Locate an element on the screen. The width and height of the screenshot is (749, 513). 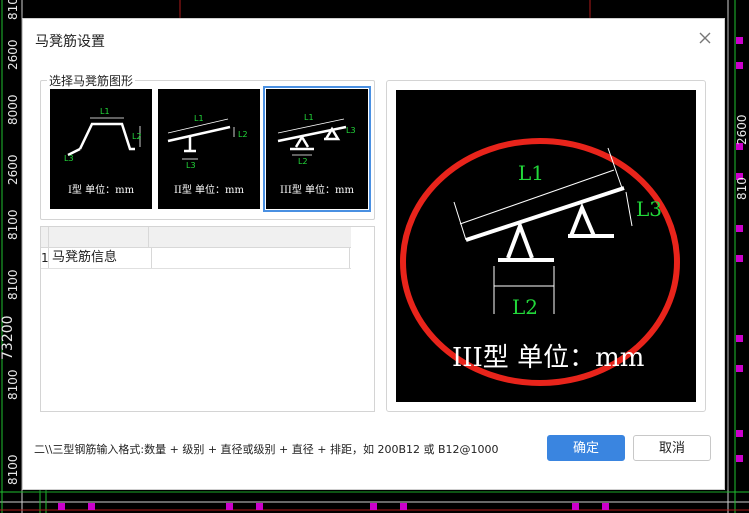
shape-caption: I型 单位：mm is located at coordinates (101, 190).